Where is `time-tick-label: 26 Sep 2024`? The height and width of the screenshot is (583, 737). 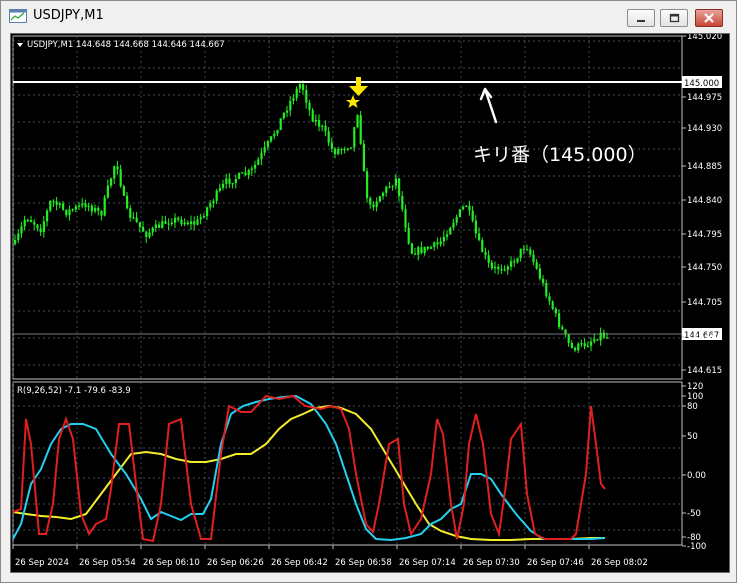 time-tick-label: 26 Sep 2024 is located at coordinates (42, 563).